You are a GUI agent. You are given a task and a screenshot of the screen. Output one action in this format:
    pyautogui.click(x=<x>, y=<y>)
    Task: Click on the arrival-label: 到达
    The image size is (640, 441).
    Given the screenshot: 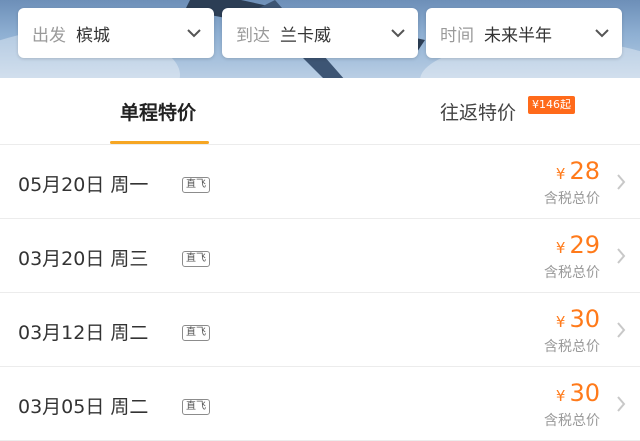 What is the action you would take?
    pyautogui.click(x=253, y=35)
    